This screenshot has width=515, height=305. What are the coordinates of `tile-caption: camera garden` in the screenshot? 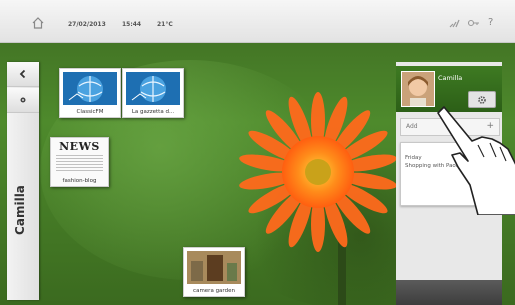 It's located at (214, 291).